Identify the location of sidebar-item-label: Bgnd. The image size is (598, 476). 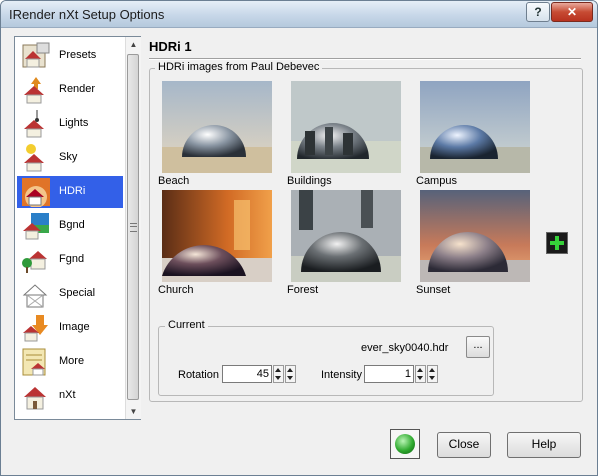
(72, 225).